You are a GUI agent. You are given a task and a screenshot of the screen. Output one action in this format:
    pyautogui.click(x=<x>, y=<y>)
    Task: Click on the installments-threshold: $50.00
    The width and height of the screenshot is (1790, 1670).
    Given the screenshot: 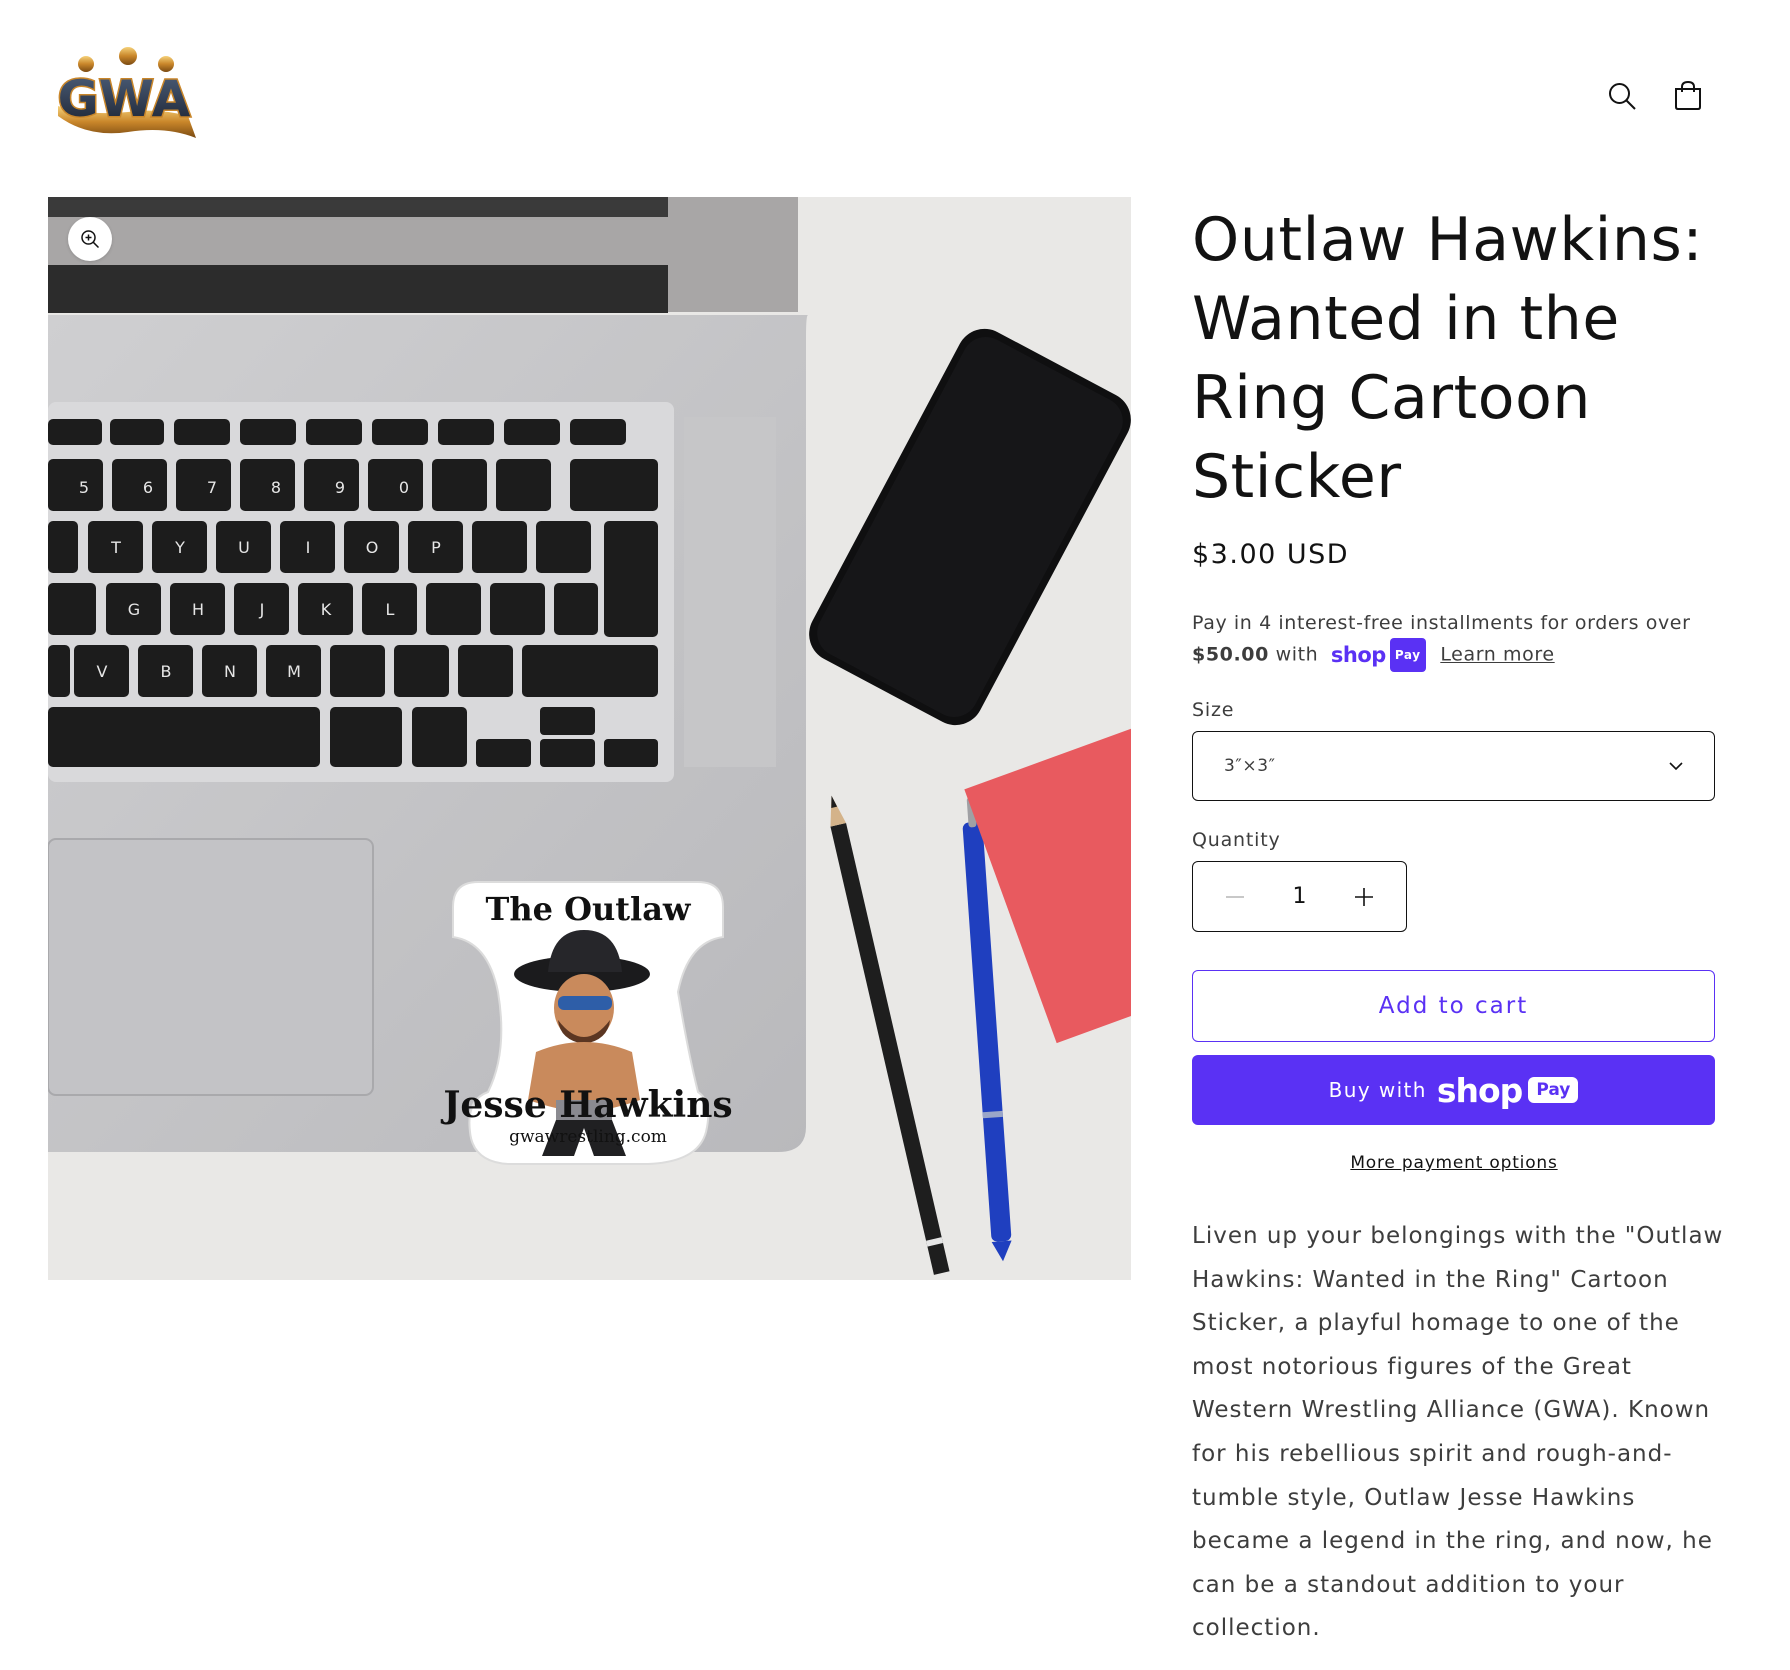 What is the action you would take?
    pyautogui.click(x=1230, y=654)
    